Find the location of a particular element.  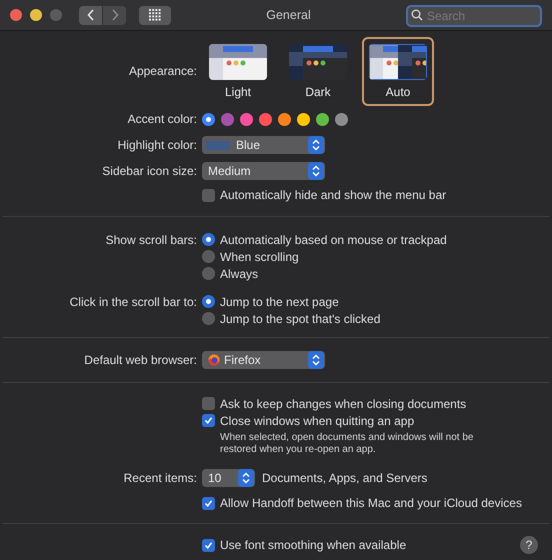

help-button: ? is located at coordinates (529, 545).